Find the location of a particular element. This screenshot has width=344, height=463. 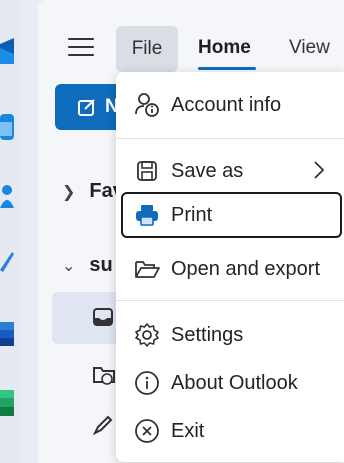

hamburger-menu-icon is located at coordinates (81, 49).